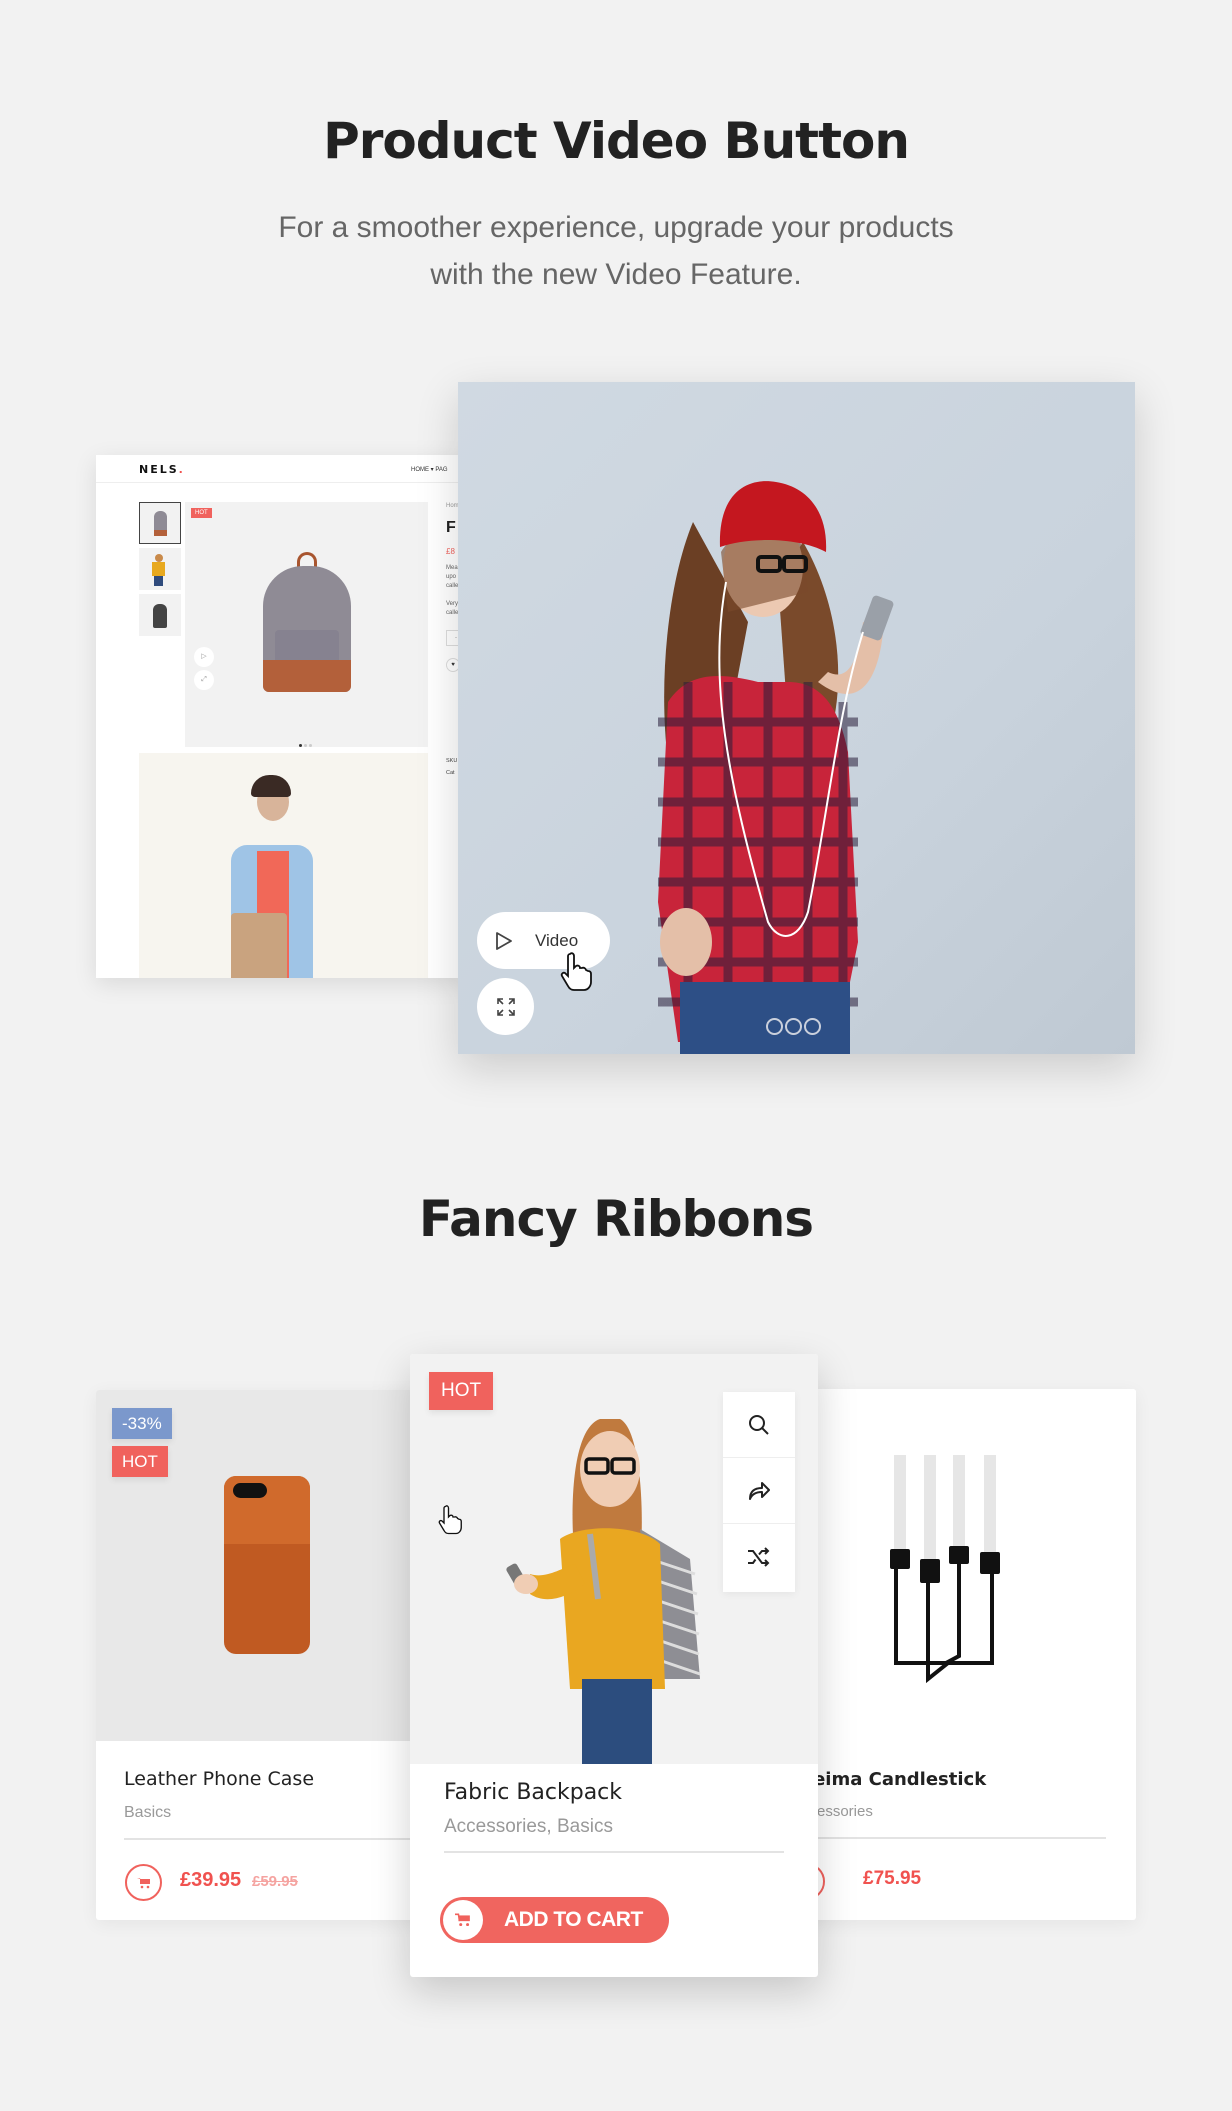  I want to click on add-to-cart-button: ADD TO CART, so click(554, 1920).